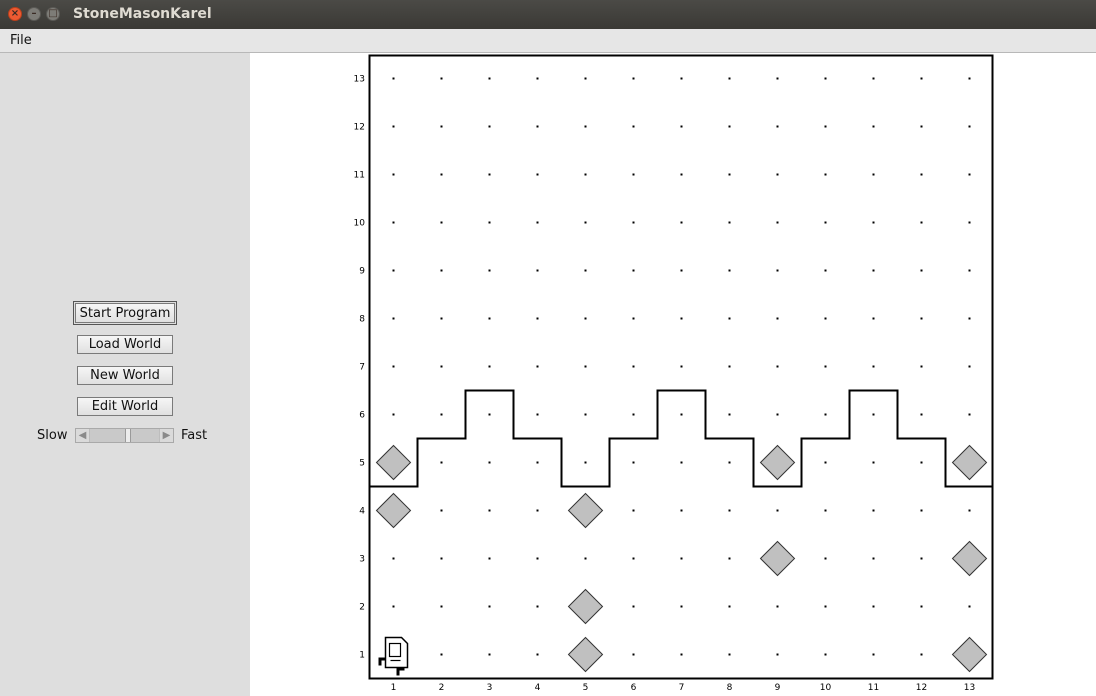 The height and width of the screenshot is (696, 1096). Describe the element at coordinates (395, 650) in the screenshot. I see `karel-screen` at that location.